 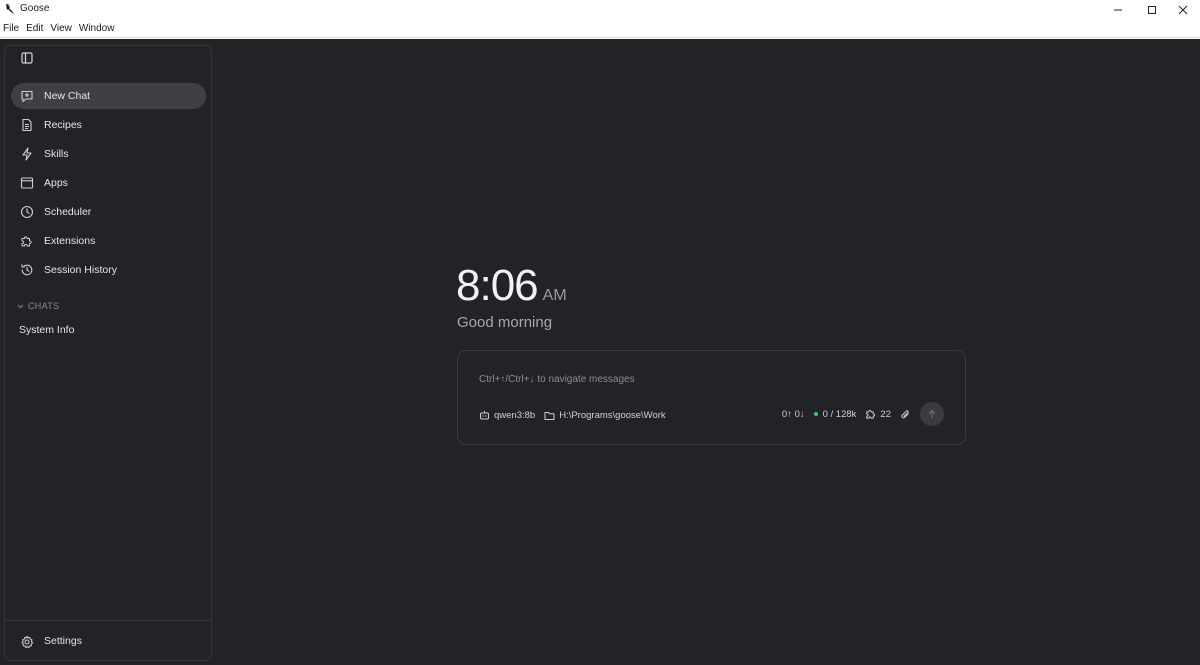 What do you see at coordinates (27, 183) in the screenshot?
I see `app-window-icon` at bounding box center [27, 183].